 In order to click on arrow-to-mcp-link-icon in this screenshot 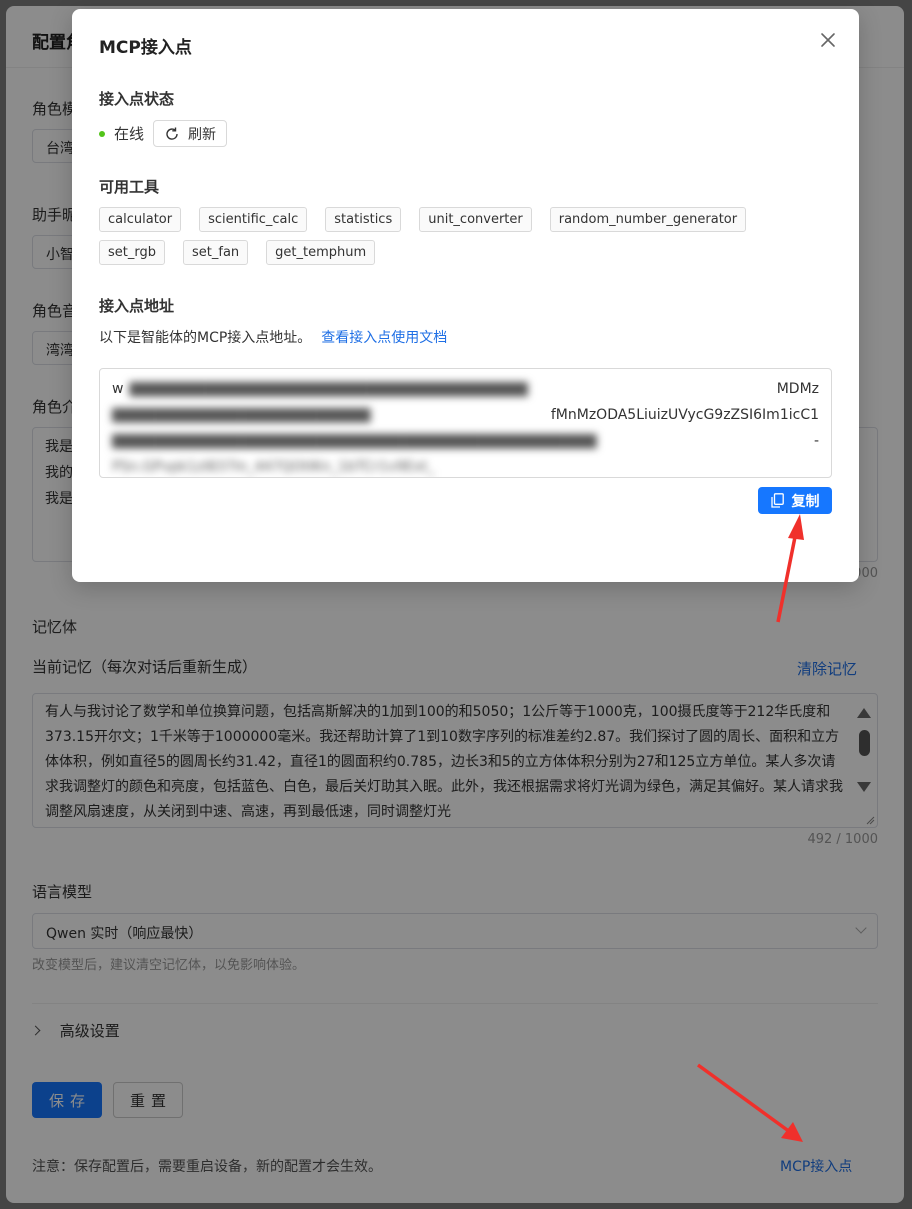, I will do `click(749, 1102)`.